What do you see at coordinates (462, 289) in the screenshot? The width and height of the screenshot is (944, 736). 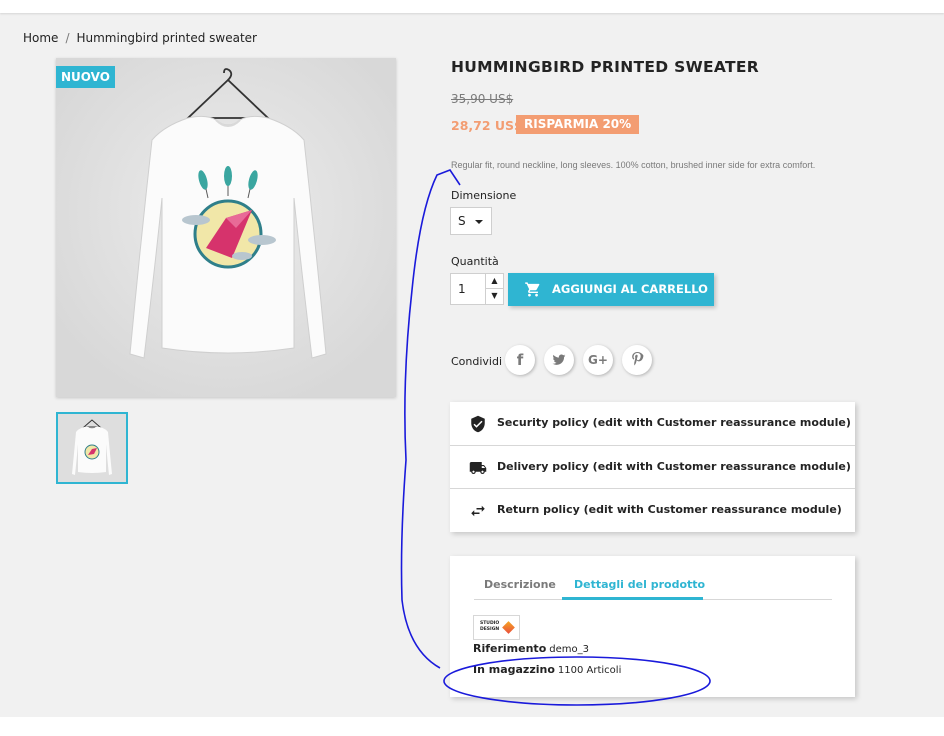 I see `quantity-input: 1` at bounding box center [462, 289].